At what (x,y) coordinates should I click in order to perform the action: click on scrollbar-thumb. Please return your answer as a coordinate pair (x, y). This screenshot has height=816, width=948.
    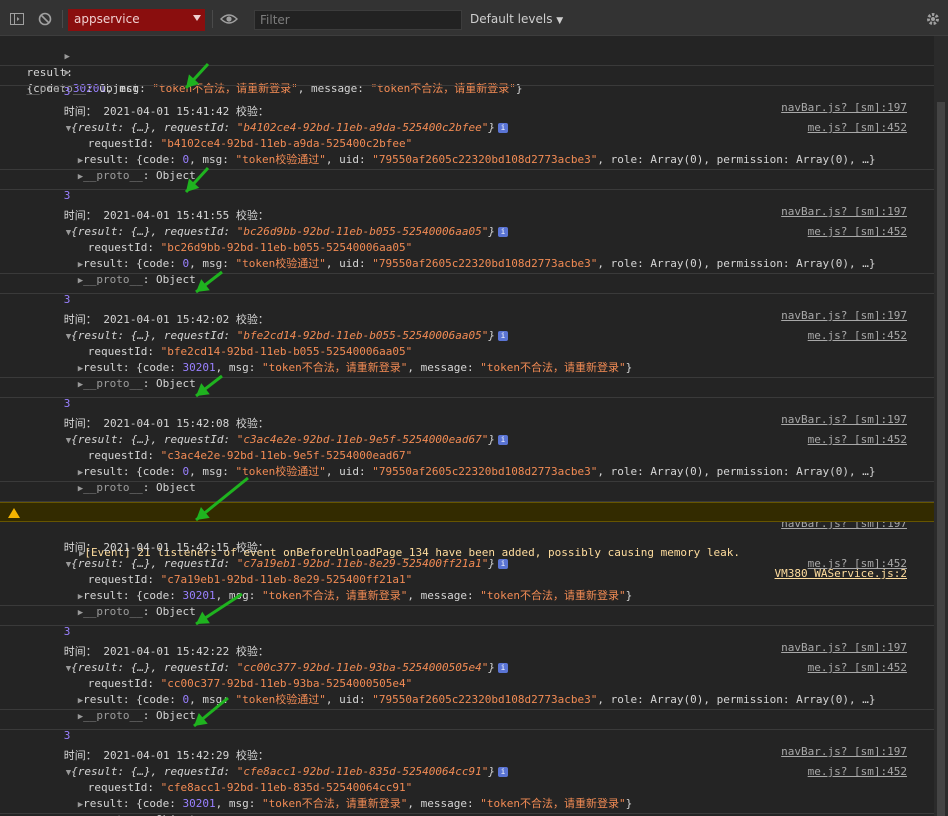
    Looking at the image, I should click on (941, 459).